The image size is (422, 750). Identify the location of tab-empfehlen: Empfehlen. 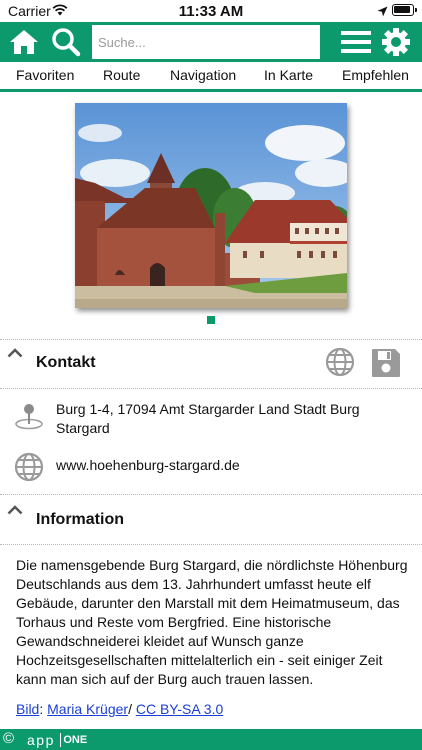
(375, 75).